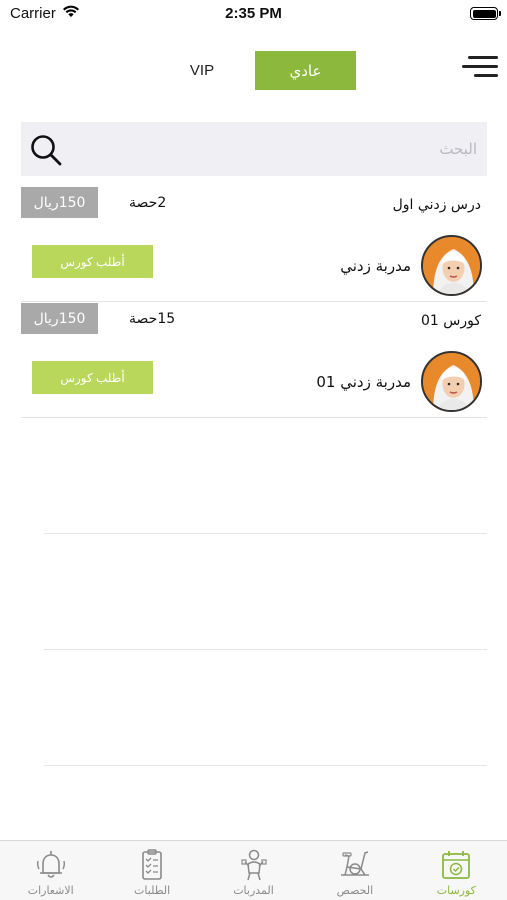 This screenshot has height=900, width=507. What do you see at coordinates (363, 382) in the screenshot?
I see `trainer-name: مدربة زدني 01` at bounding box center [363, 382].